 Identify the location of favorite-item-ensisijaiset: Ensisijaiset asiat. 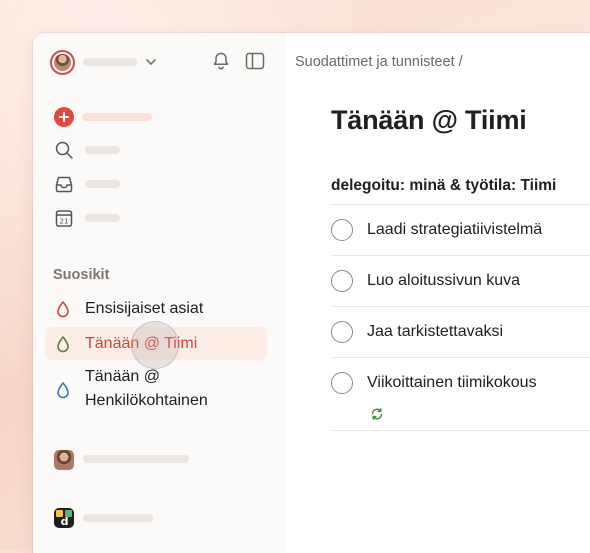
(156, 309).